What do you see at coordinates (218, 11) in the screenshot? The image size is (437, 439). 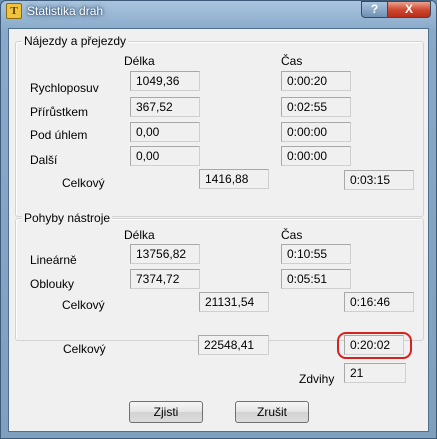 I see `title-bar: T Statistika drah ? X` at bounding box center [218, 11].